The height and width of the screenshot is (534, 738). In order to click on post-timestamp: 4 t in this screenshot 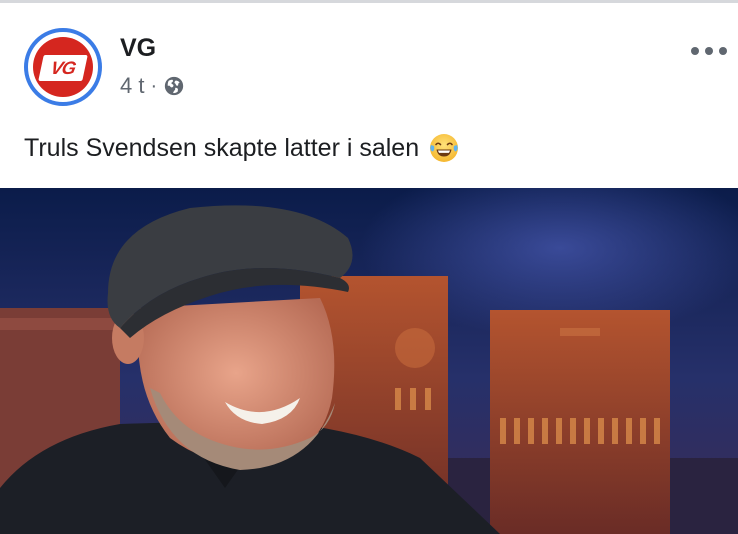, I will do `click(132, 86)`.